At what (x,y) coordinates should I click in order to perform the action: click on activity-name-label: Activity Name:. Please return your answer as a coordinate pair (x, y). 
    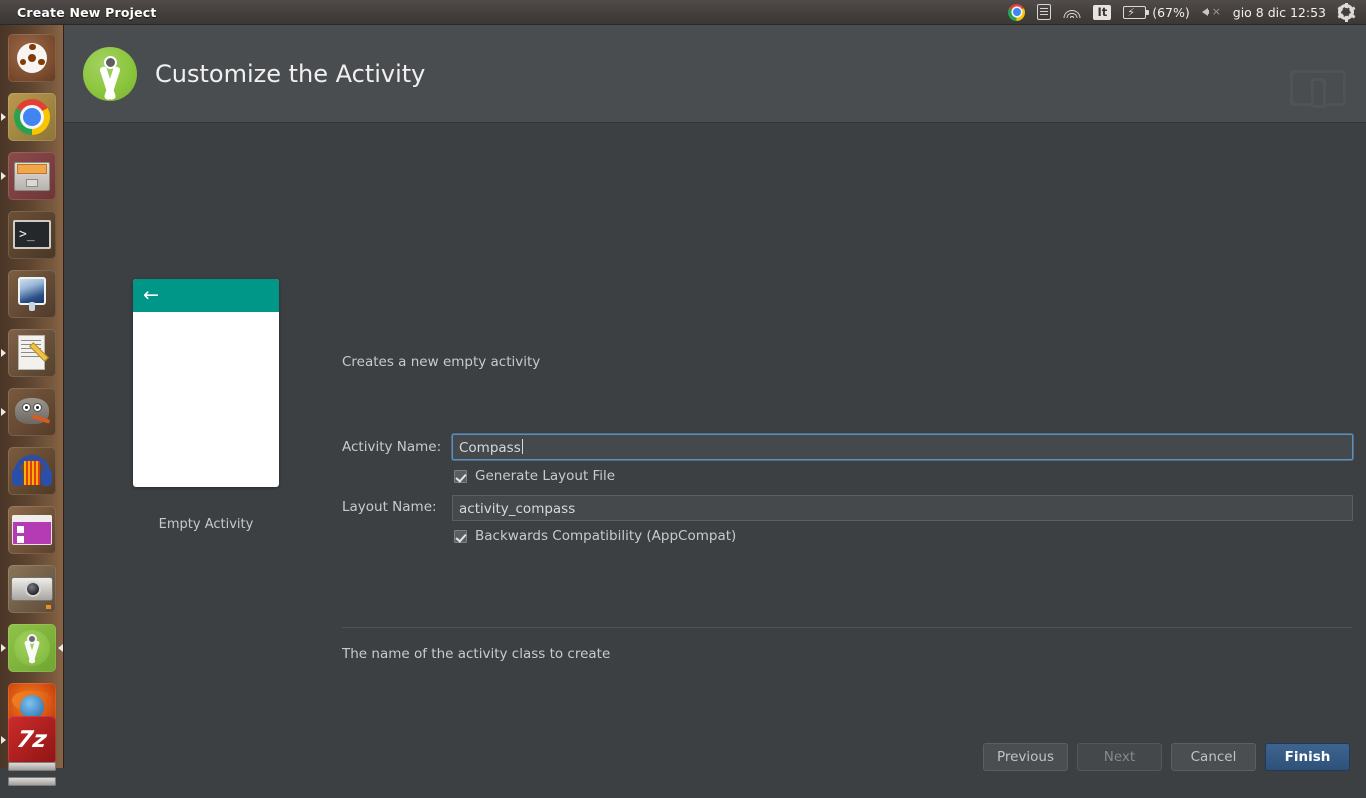
    Looking at the image, I should click on (392, 447).